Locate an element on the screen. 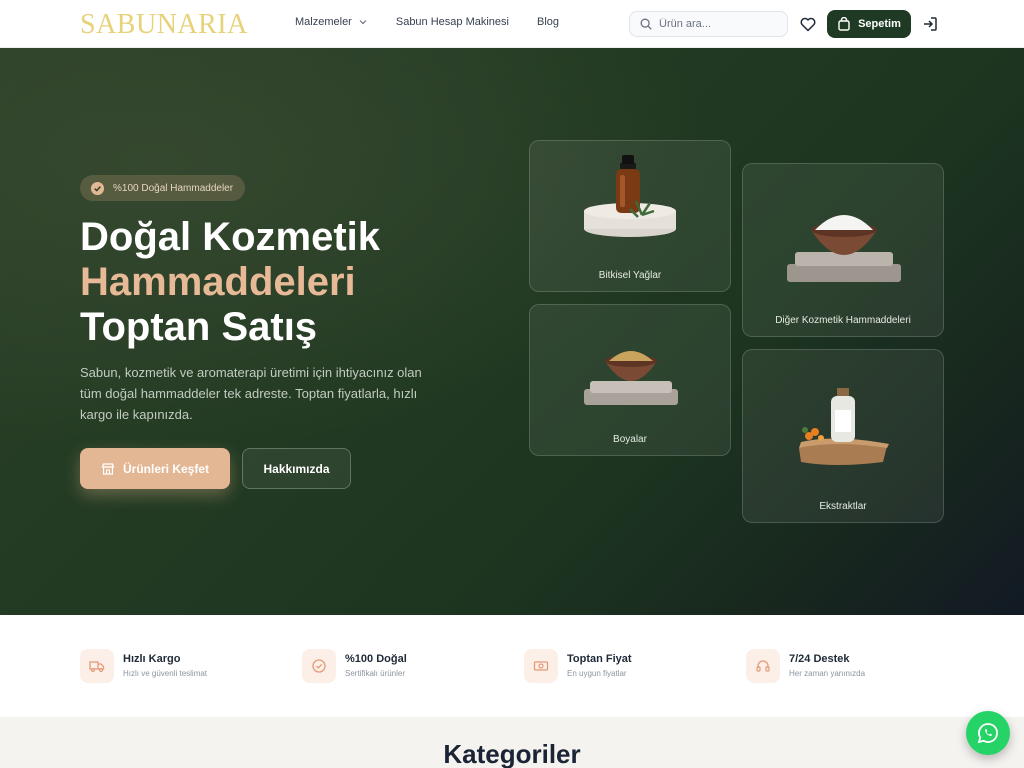 The width and height of the screenshot is (1024, 768). headset-icon is located at coordinates (763, 666).